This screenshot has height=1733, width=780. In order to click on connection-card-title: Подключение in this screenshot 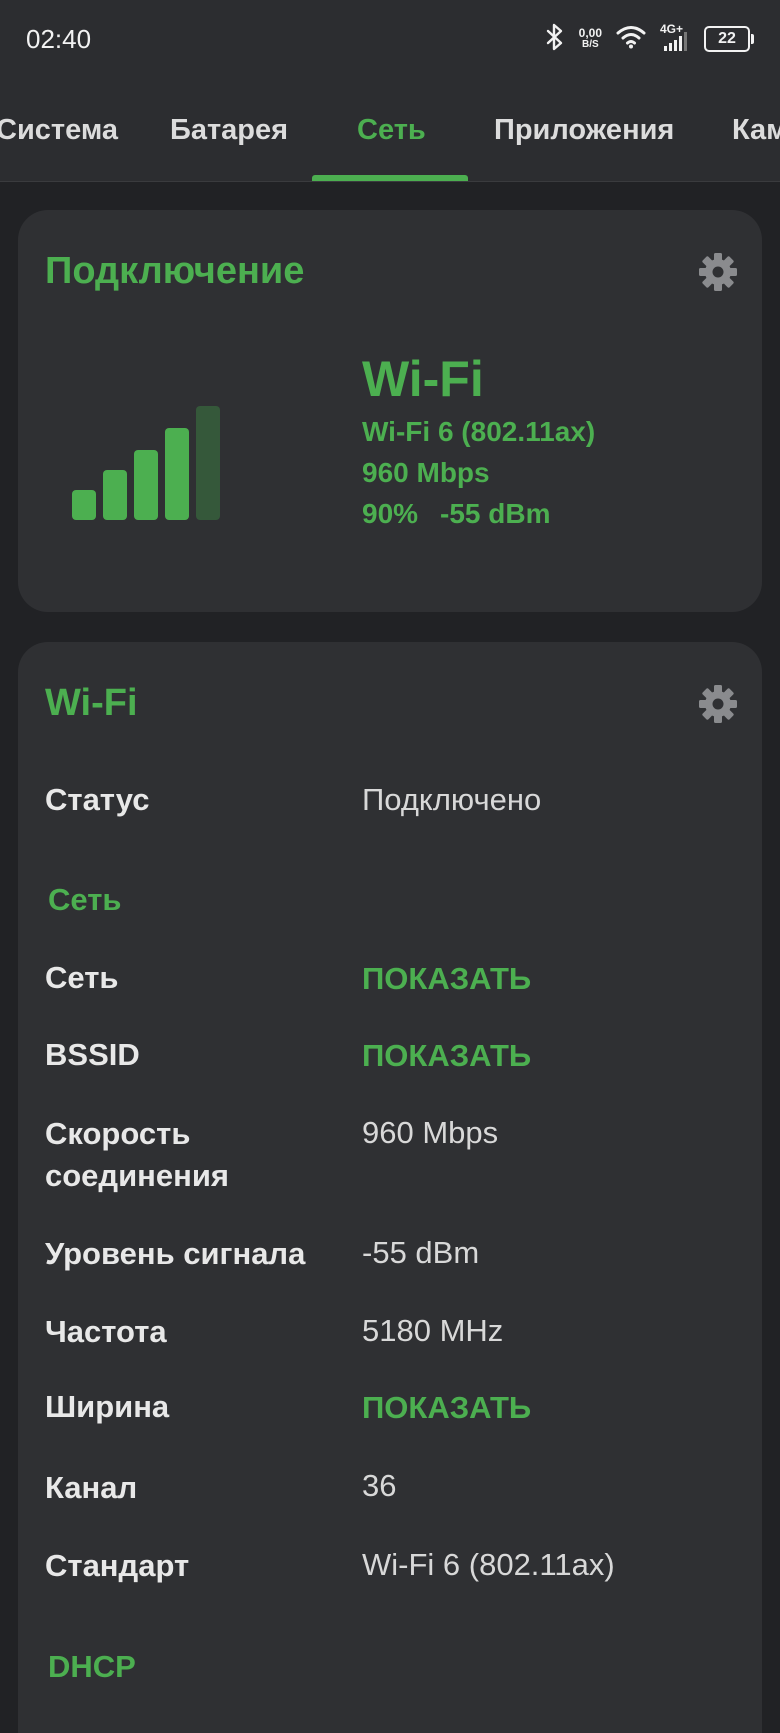, I will do `click(175, 271)`.